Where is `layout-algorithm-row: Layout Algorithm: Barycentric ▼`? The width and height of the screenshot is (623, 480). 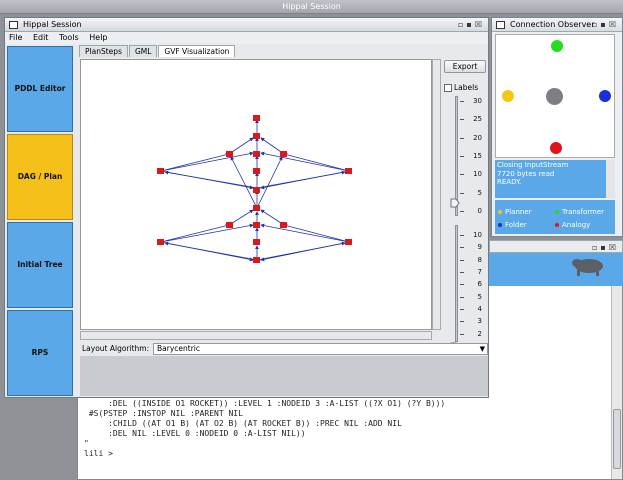 layout-algorithm-row: Layout Algorithm: Barycentric ▼ is located at coordinates (284, 349).